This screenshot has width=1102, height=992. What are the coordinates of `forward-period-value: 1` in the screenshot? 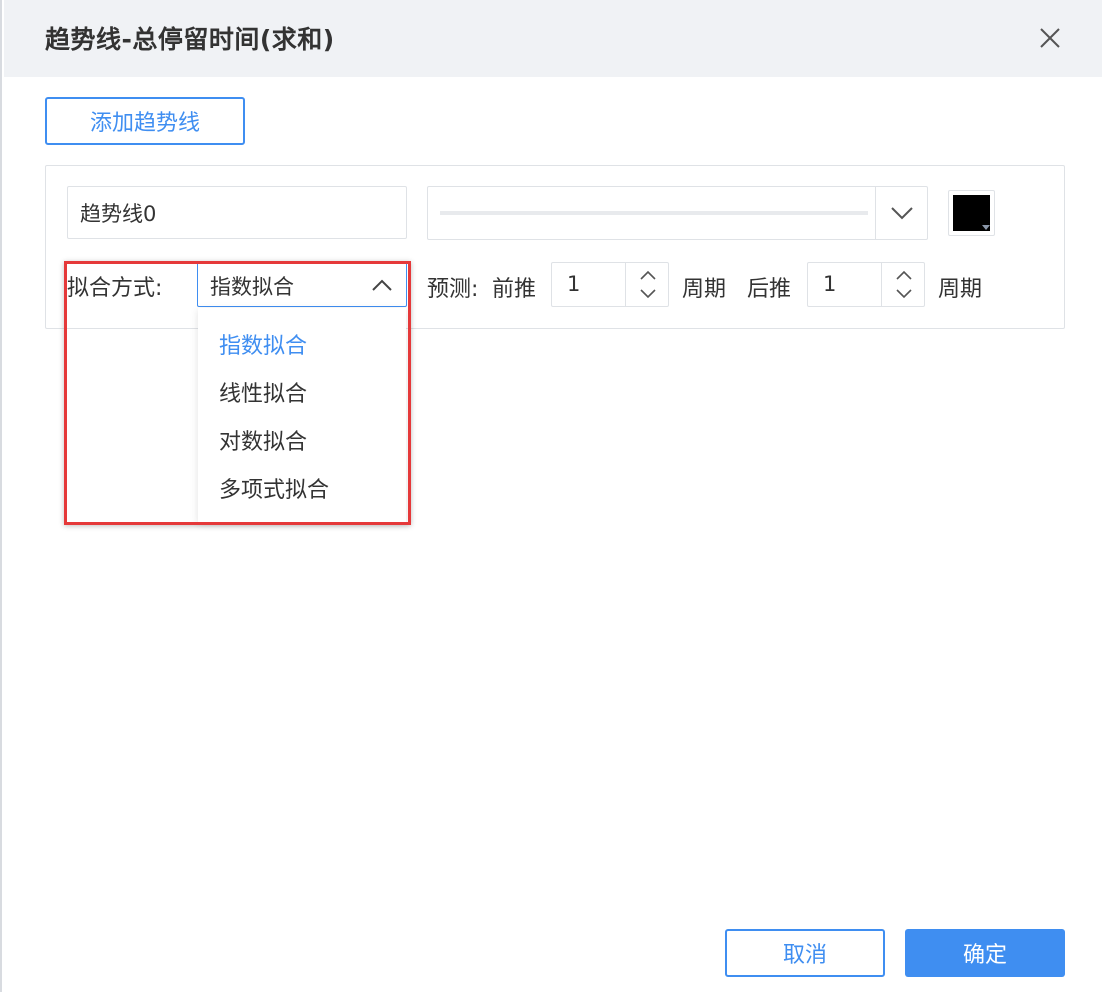 It's located at (573, 284).